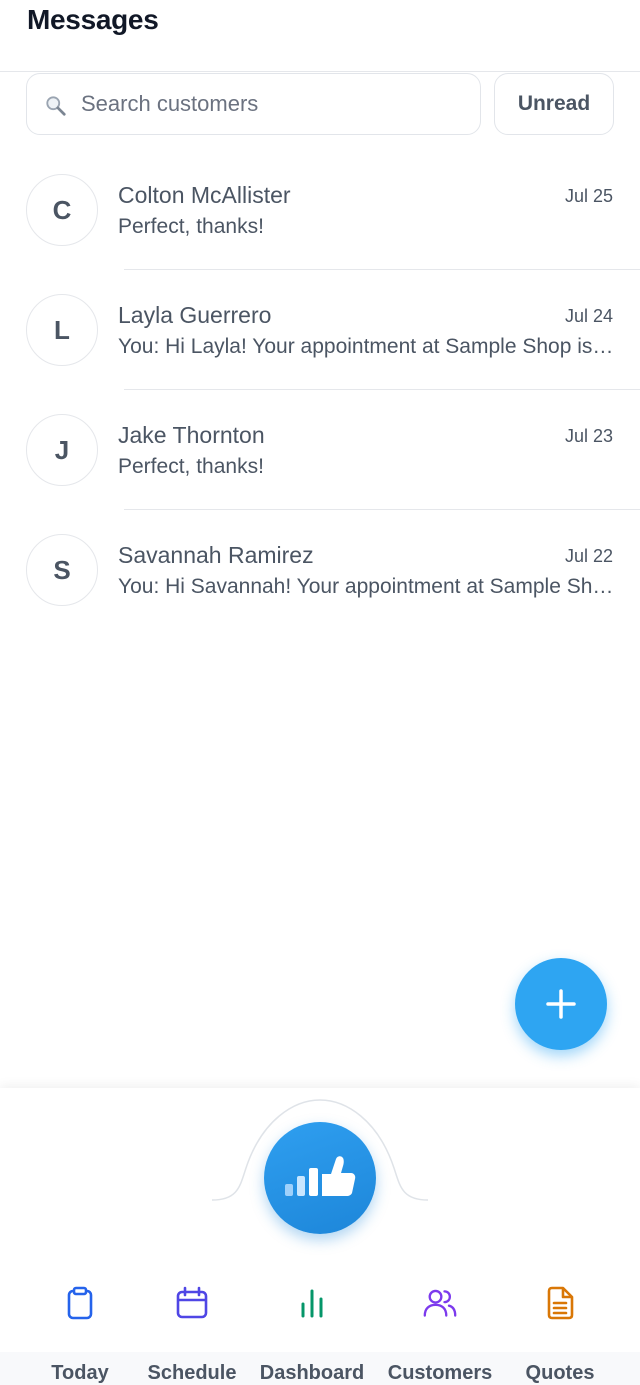 The image size is (640, 1385). What do you see at coordinates (93, 19) in the screenshot?
I see `page-title: Messages` at bounding box center [93, 19].